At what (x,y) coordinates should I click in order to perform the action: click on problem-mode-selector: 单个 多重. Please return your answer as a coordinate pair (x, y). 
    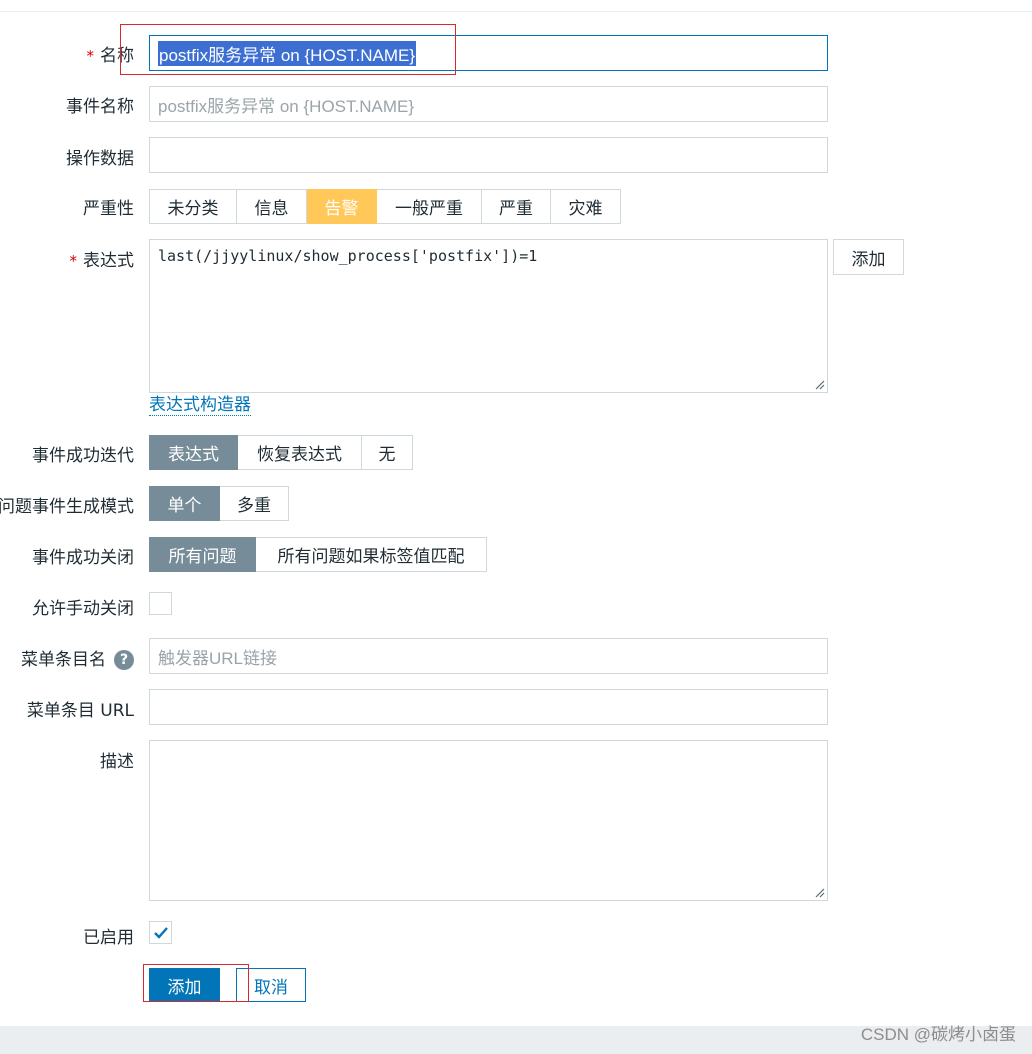
    Looking at the image, I should click on (219, 503).